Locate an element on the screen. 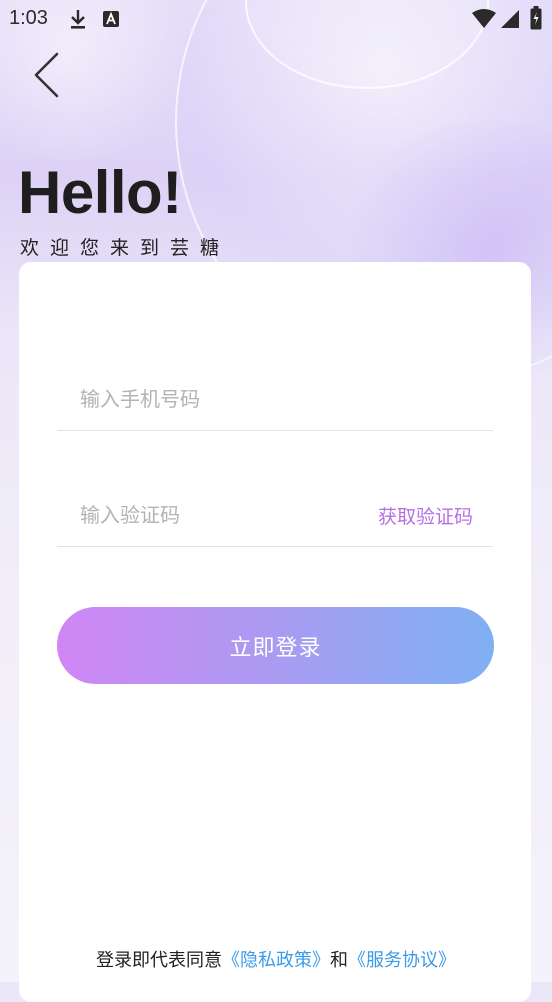  welcome-subtitle: 欢迎您来到芸糖 is located at coordinates (125, 248).